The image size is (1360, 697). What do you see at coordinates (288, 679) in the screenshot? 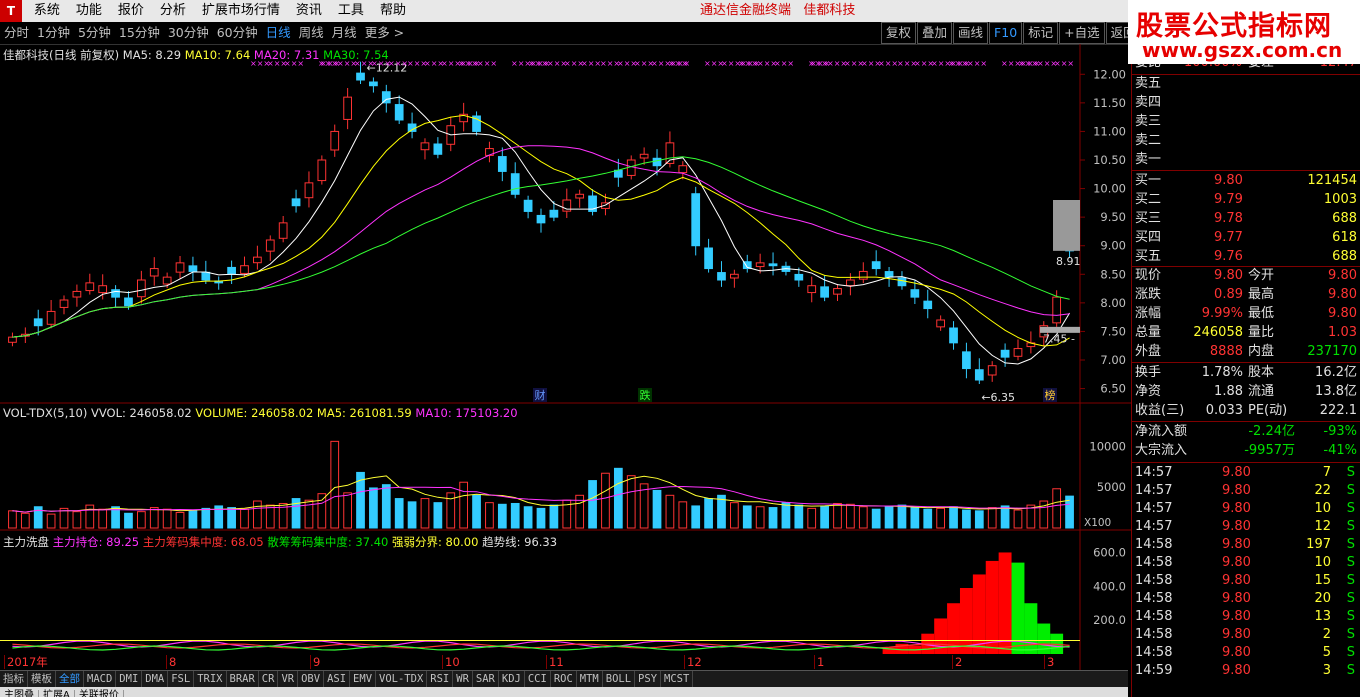
I see `indicator-tab-10: VR` at bounding box center [288, 679].